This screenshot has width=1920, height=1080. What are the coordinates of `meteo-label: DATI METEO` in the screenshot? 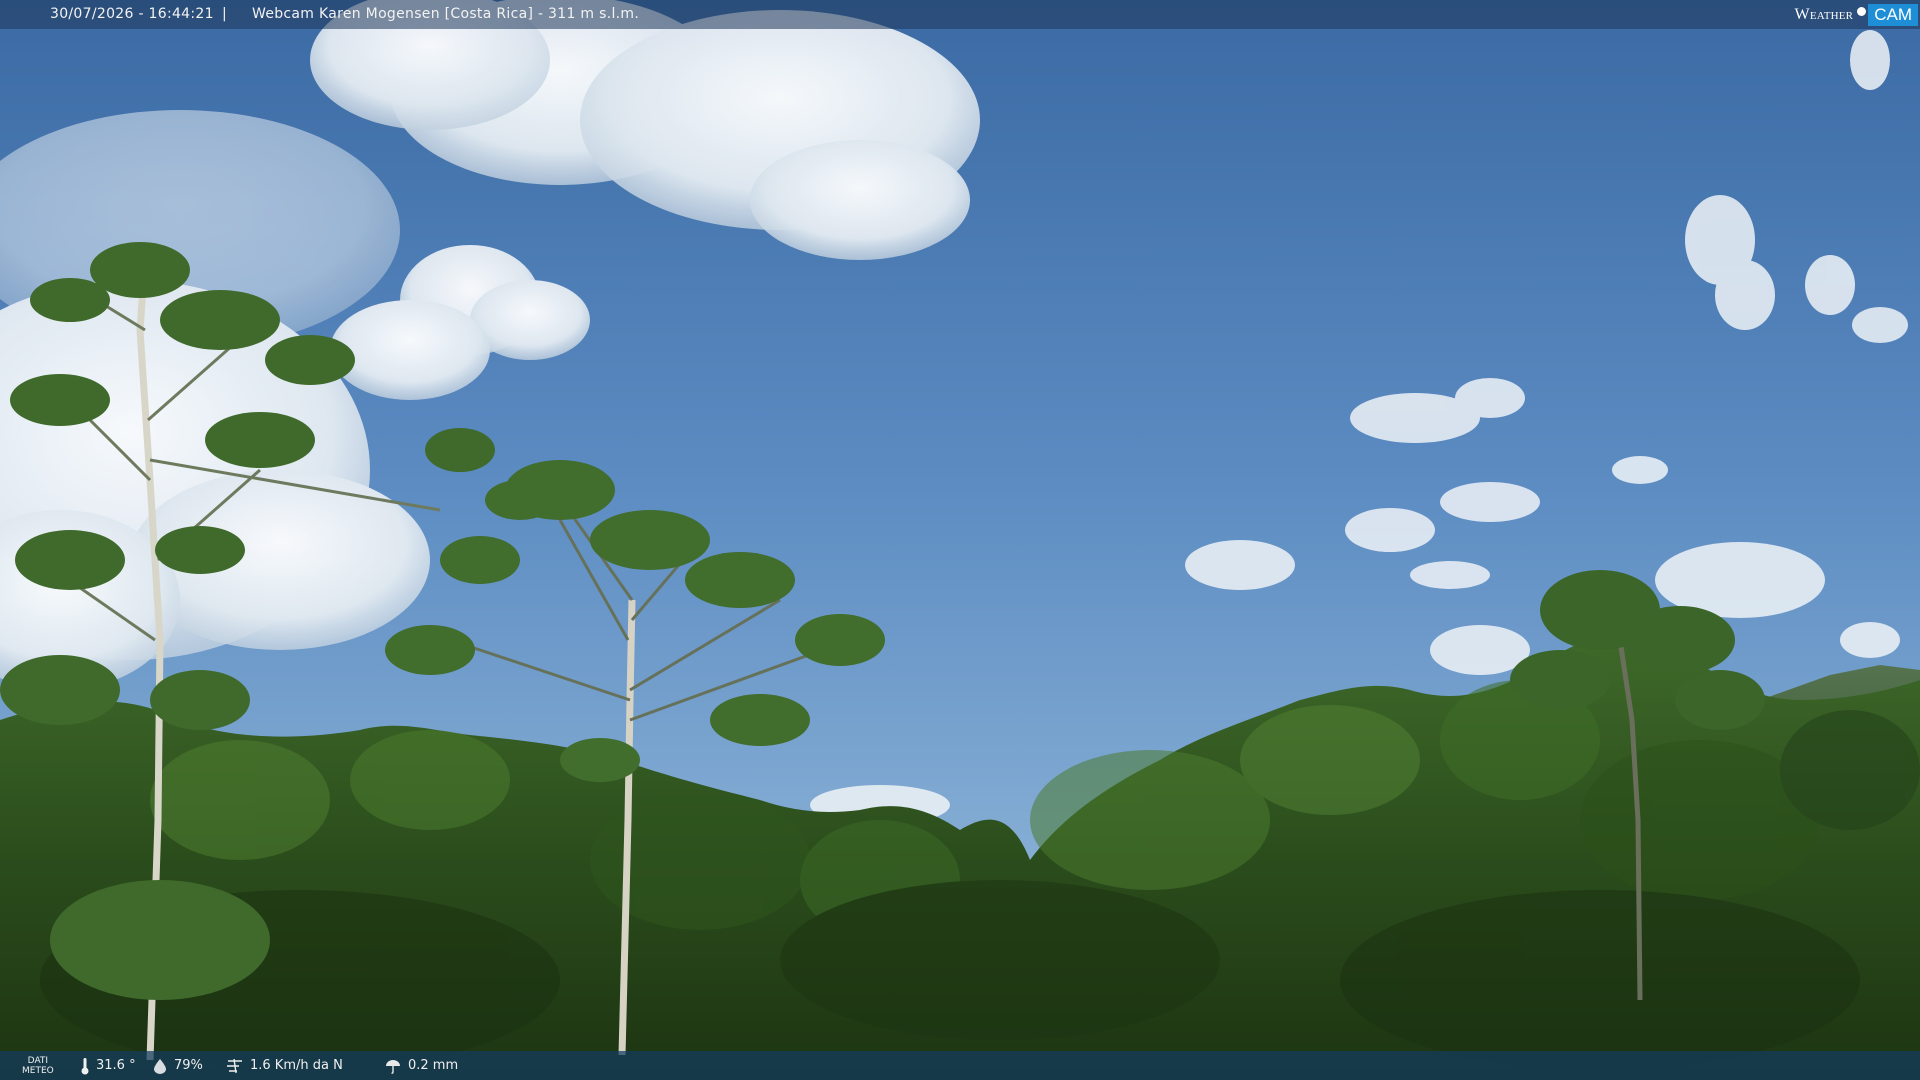 It's located at (38, 1066).